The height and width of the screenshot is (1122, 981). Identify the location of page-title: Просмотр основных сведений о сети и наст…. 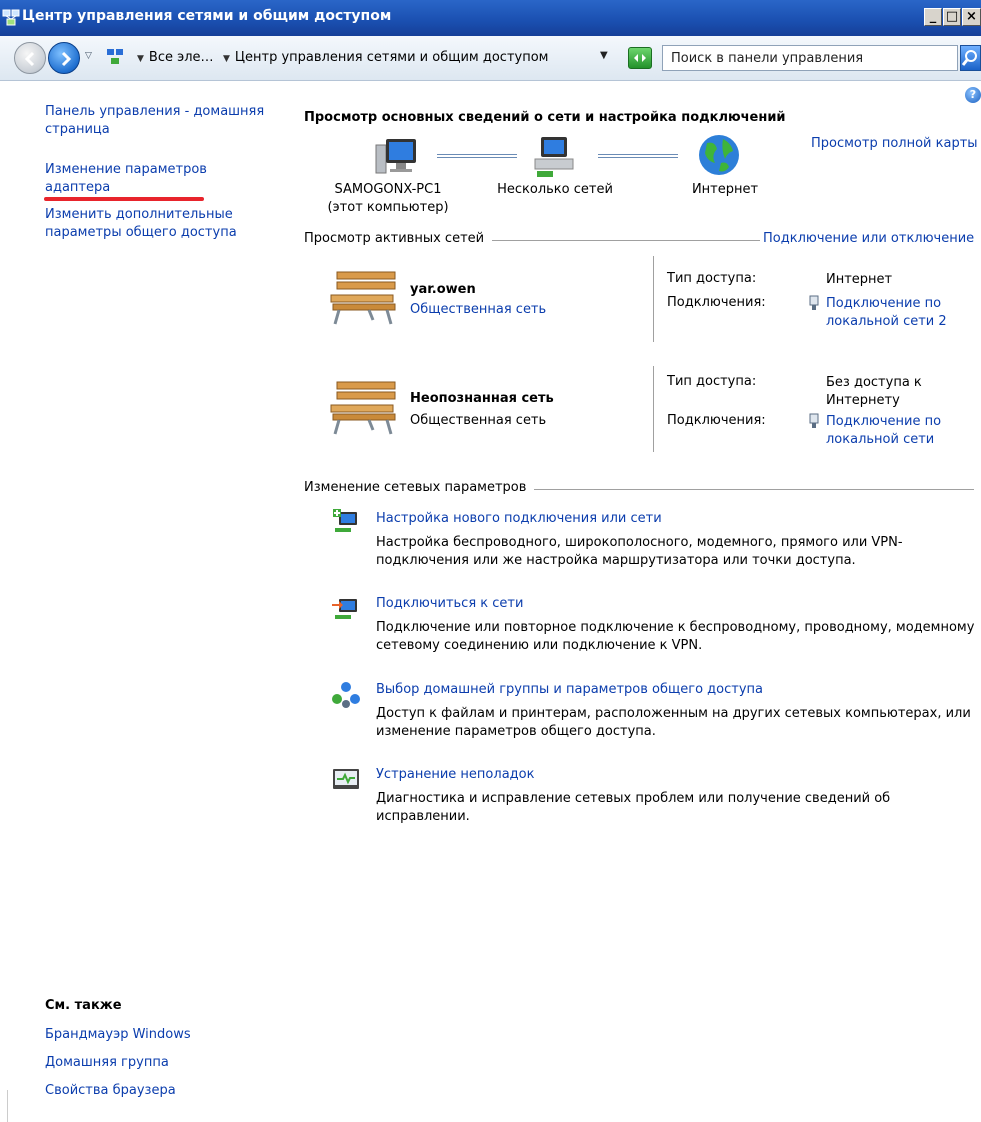
(545, 117).